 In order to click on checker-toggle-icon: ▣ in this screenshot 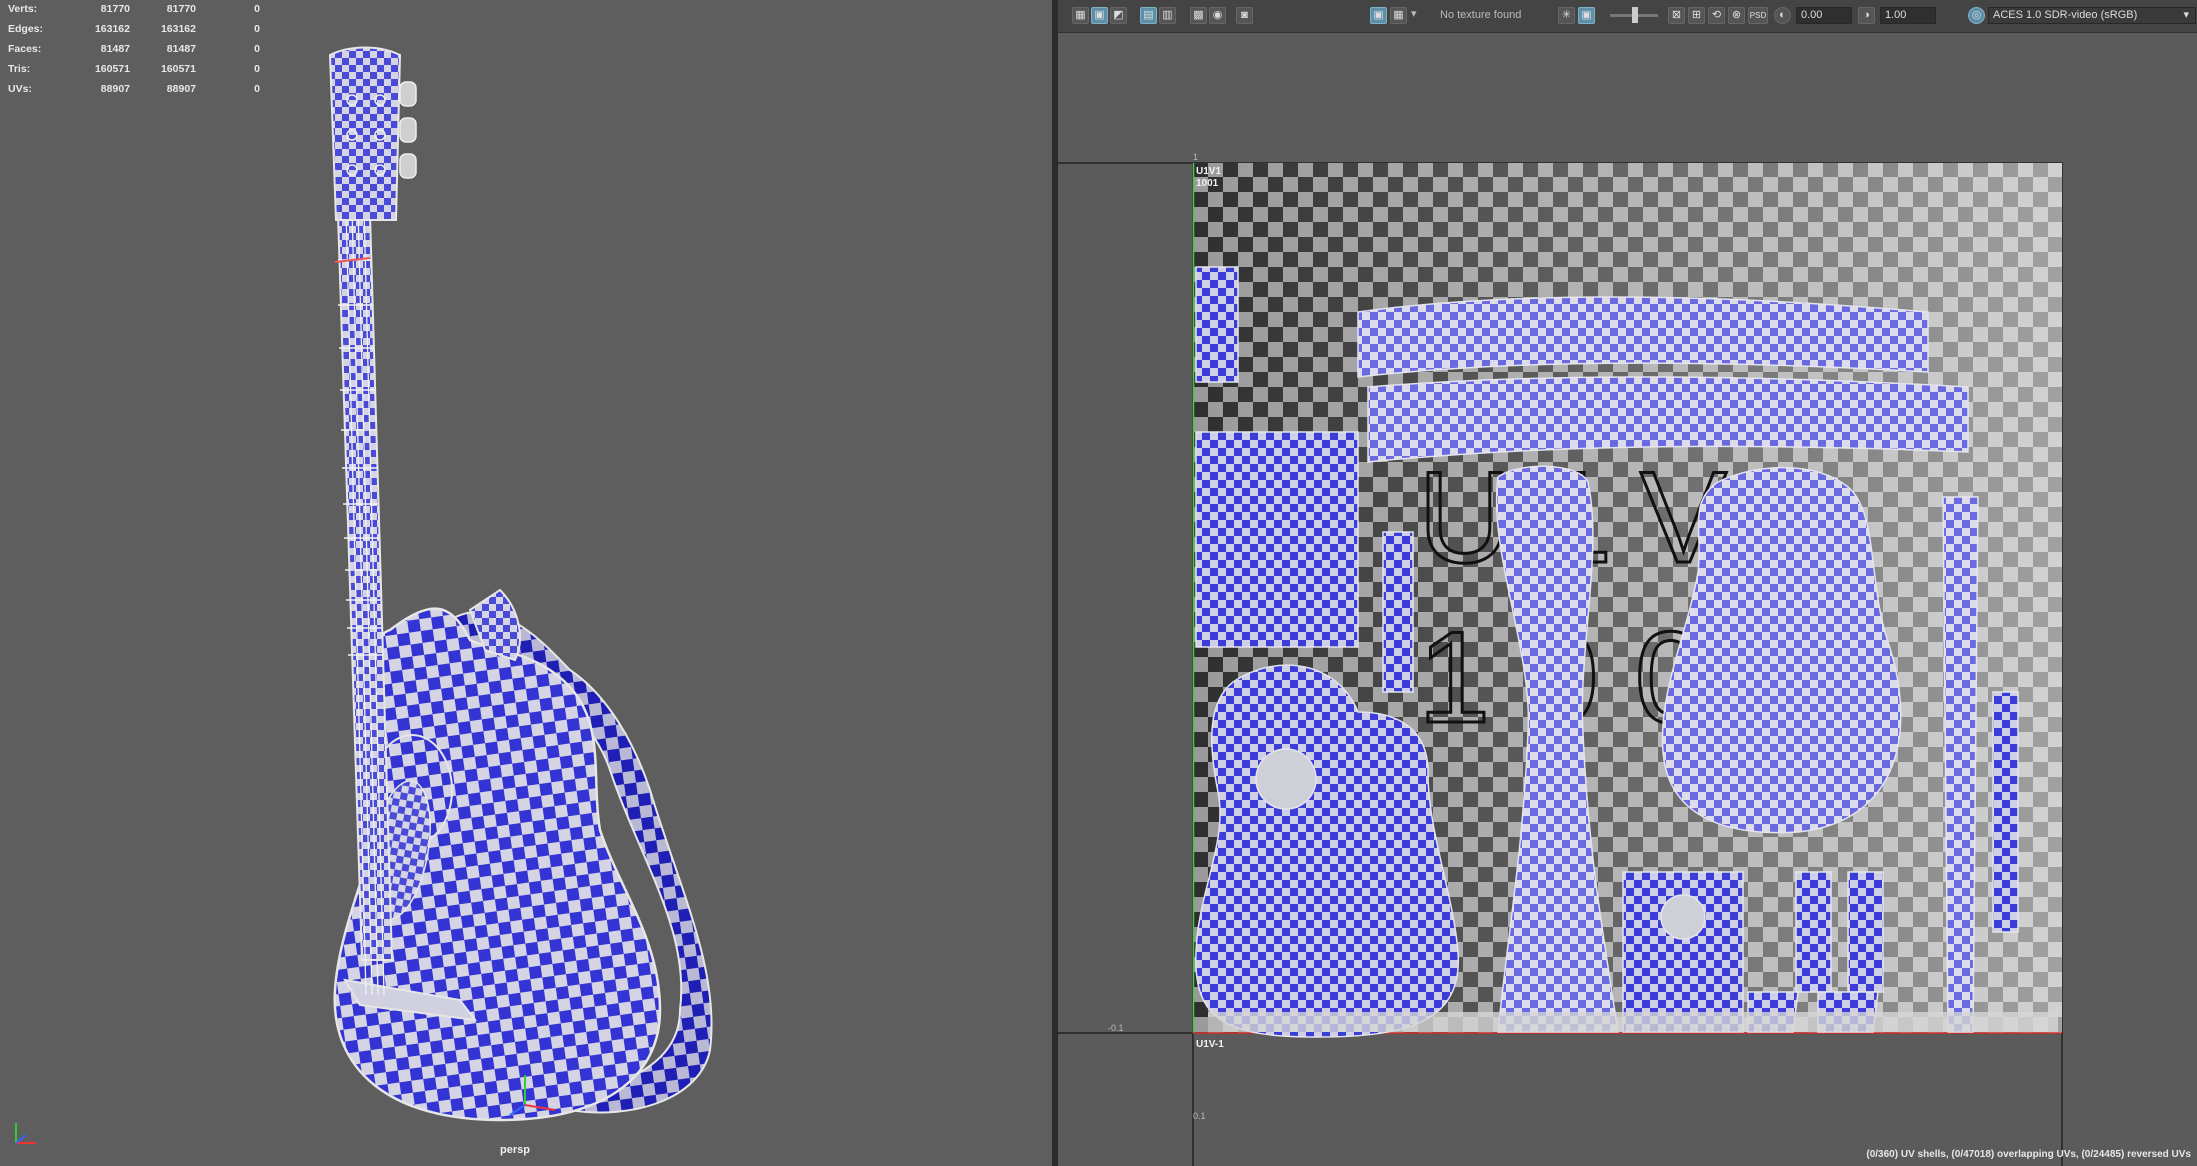, I will do `click(1378, 15)`.